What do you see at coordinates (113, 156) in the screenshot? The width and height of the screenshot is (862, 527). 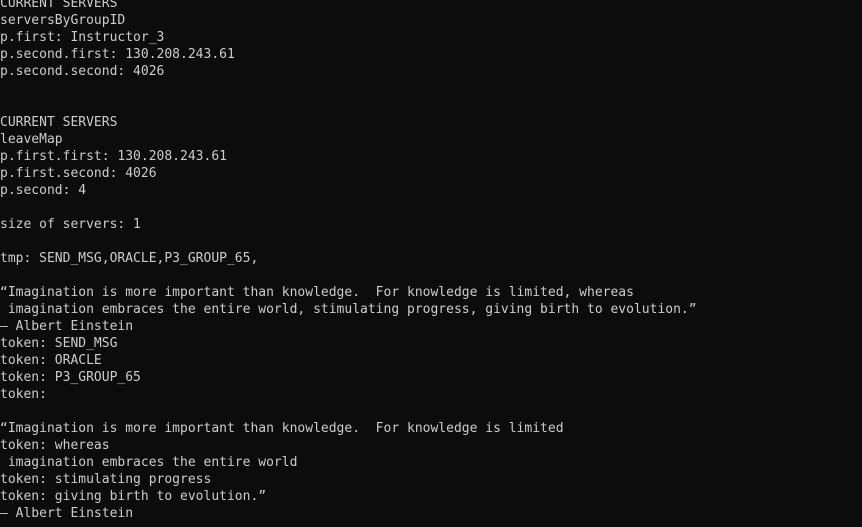 I see `console-line: p.first.first: 130.208.243.61` at bounding box center [113, 156].